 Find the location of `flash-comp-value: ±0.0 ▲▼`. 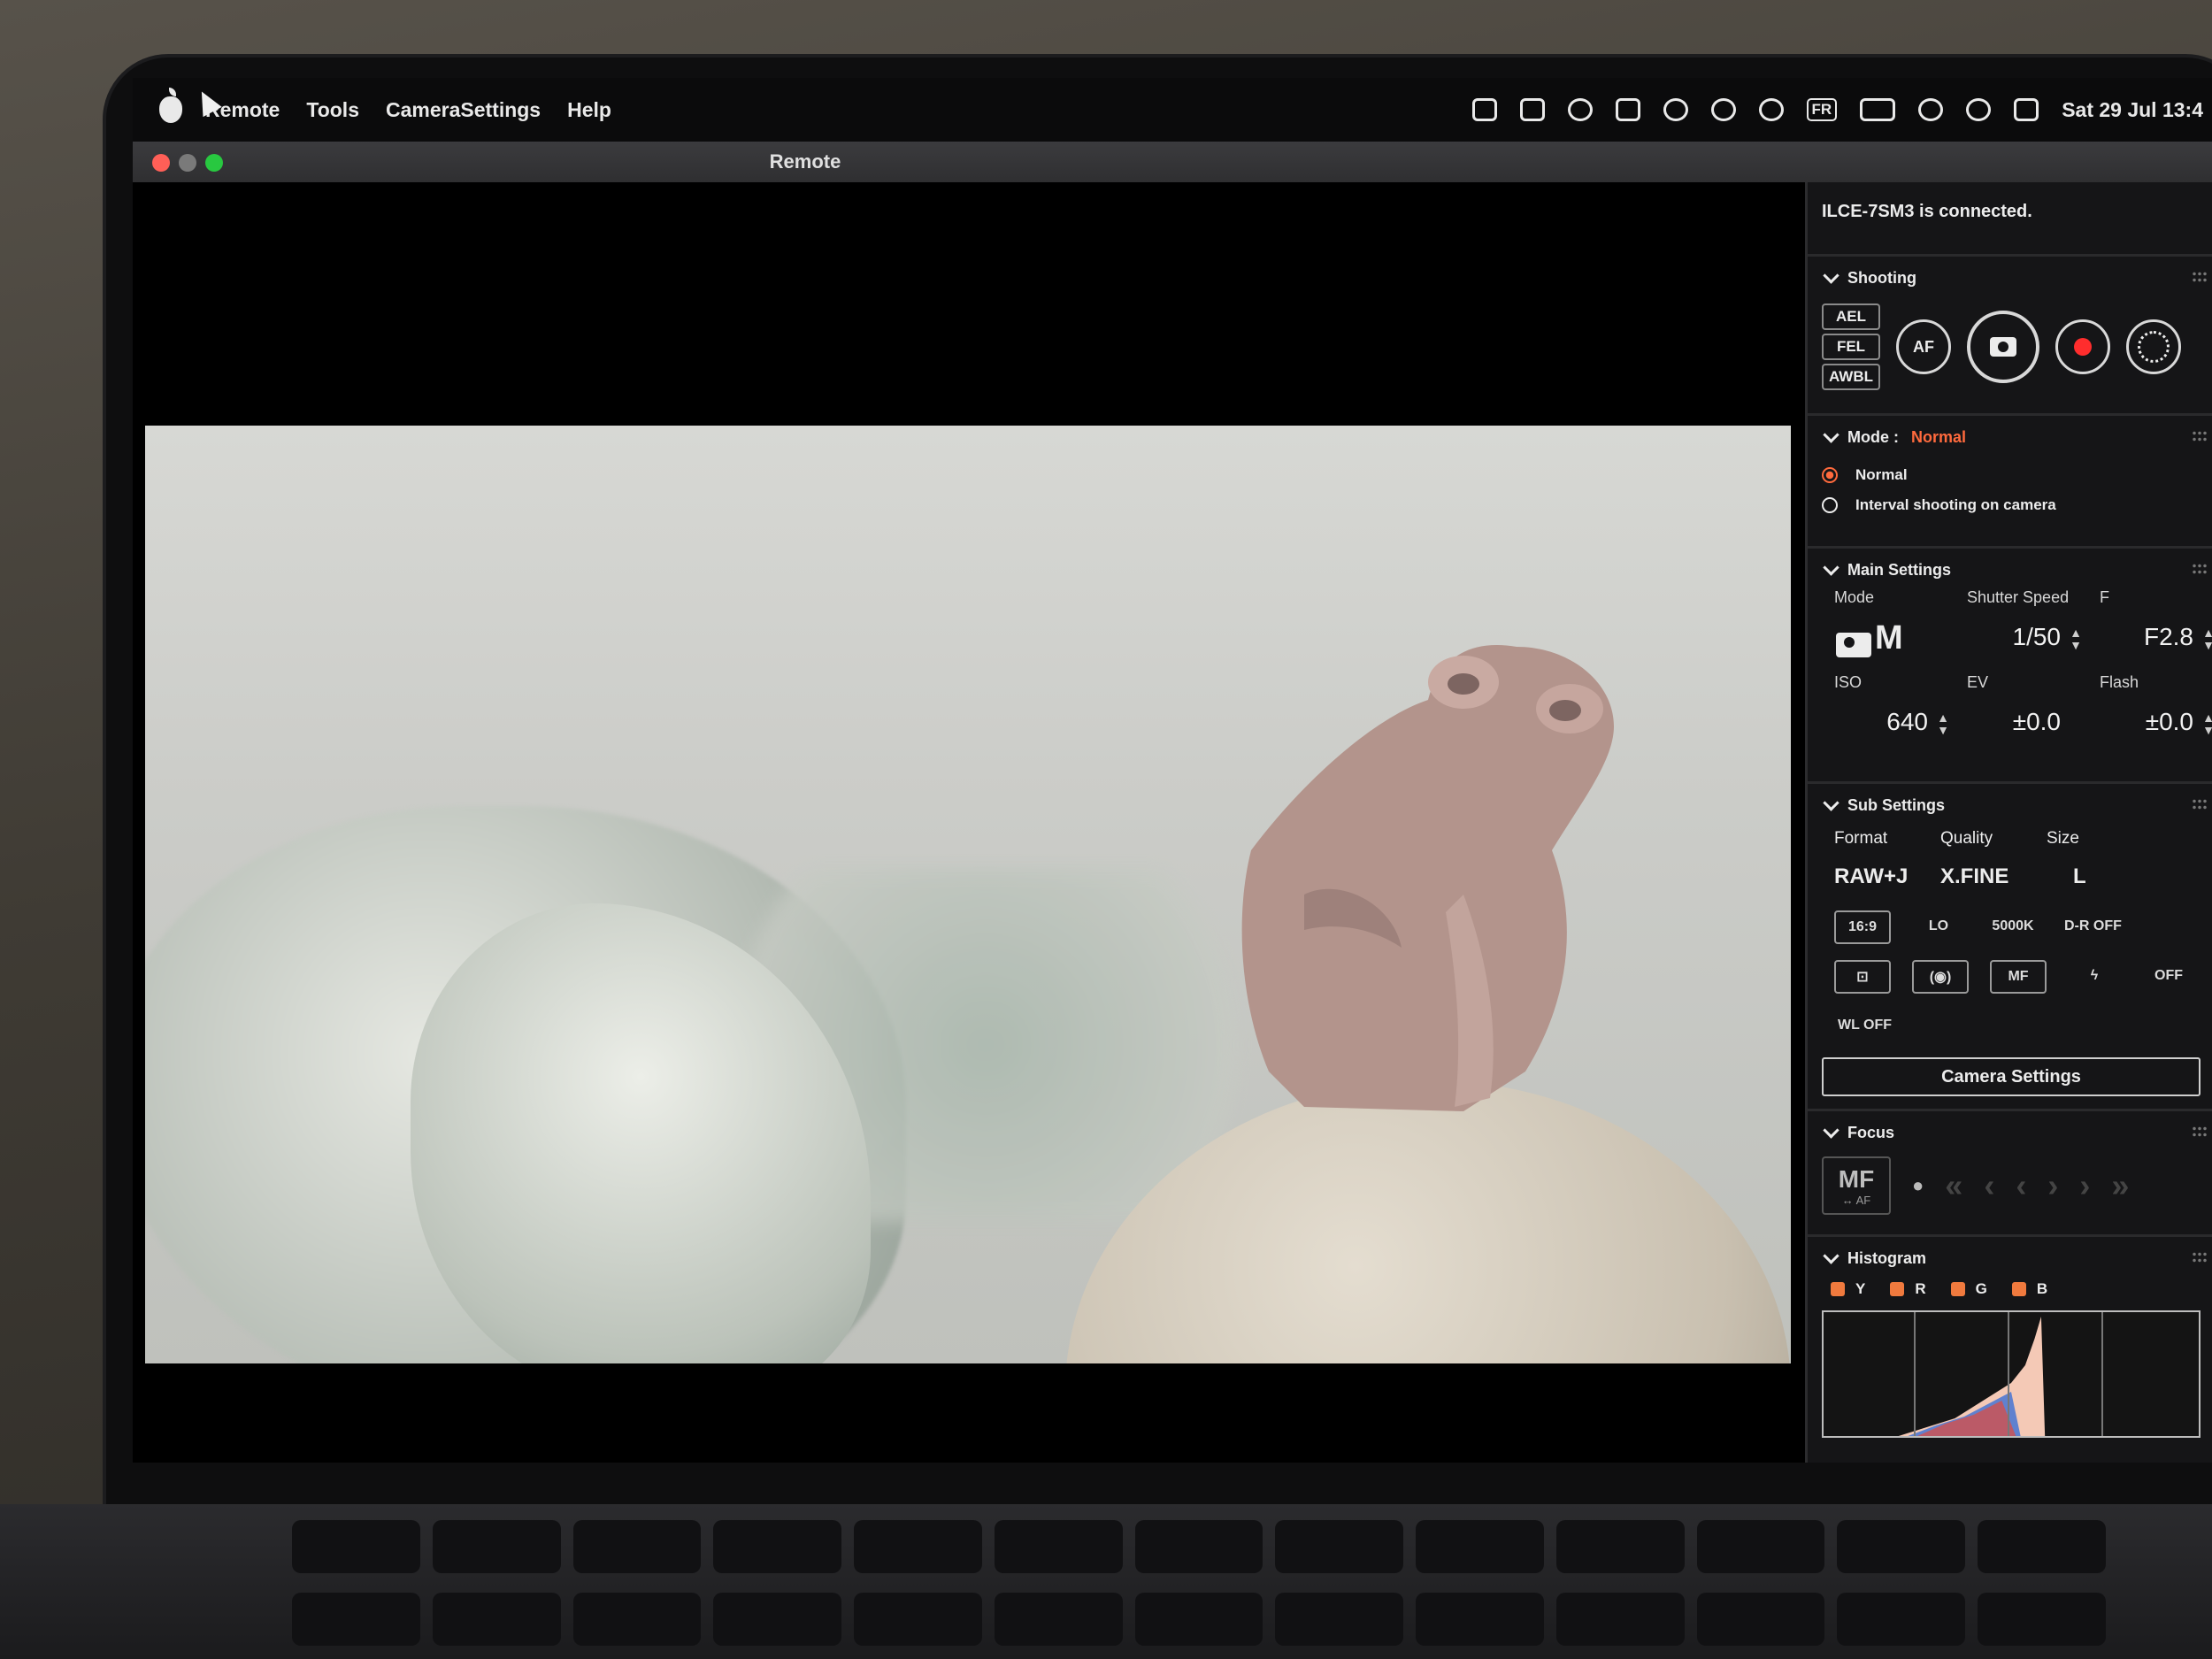

flash-comp-value: ±0.0 ▲▼ is located at coordinates (2150, 722).